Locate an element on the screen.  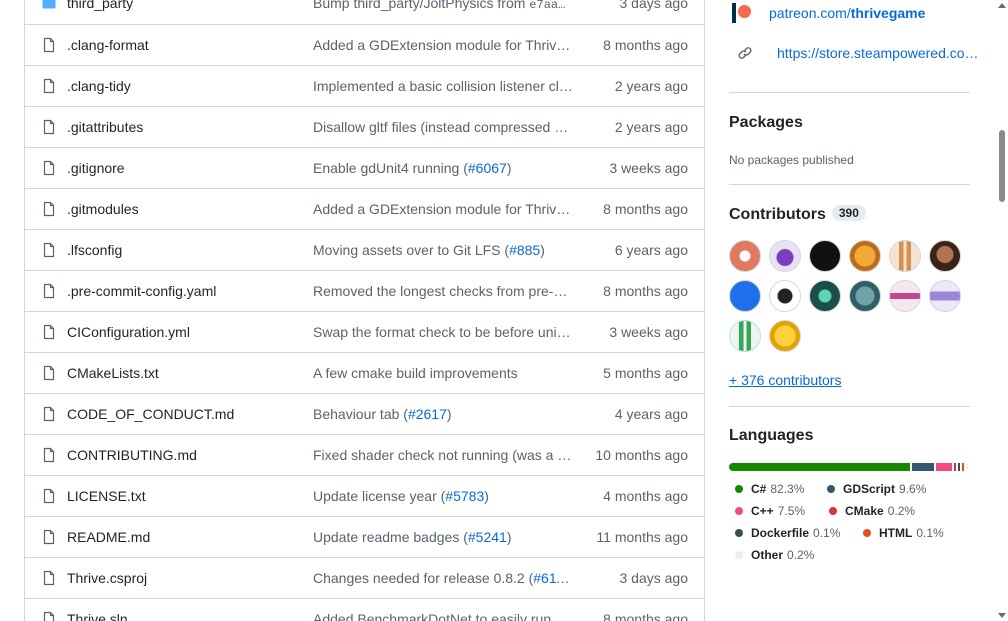
language-percent: 7.5% is located at coordinates (791, 511).